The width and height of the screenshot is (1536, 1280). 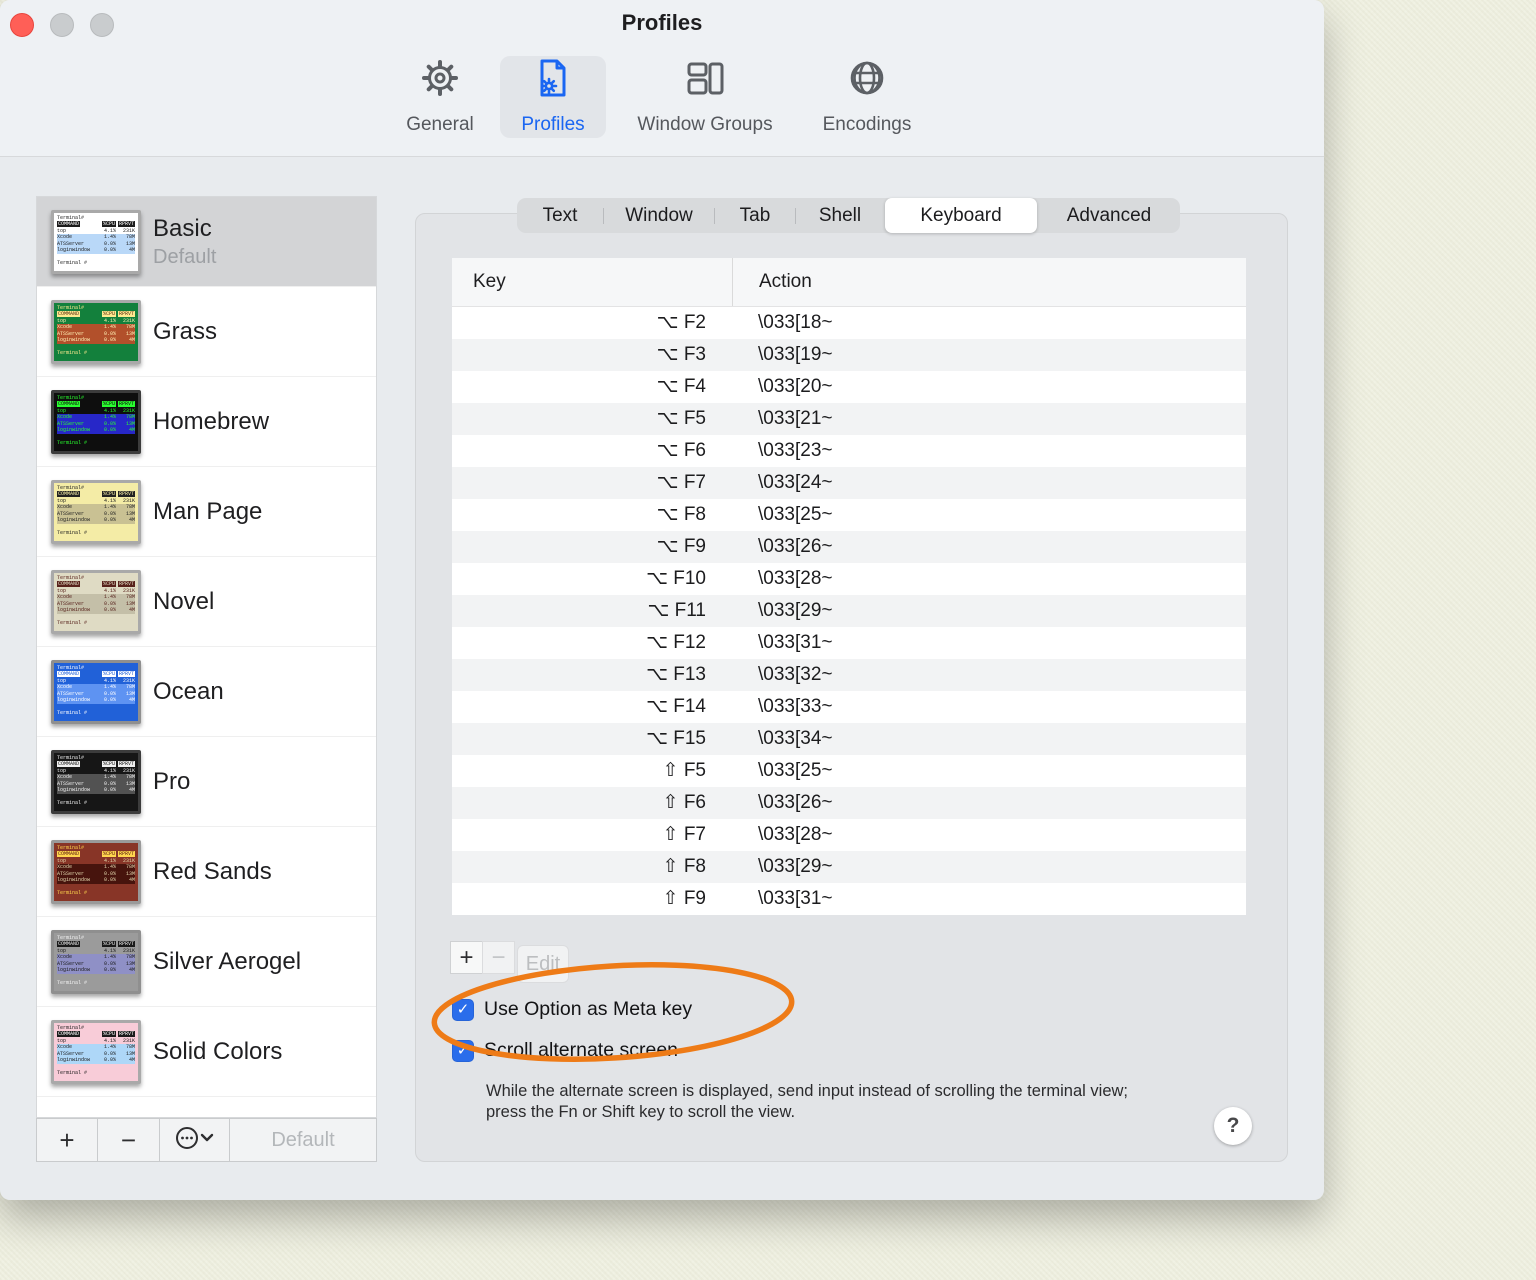 What do you see at coordinates (849, 835) in the screenshot?
I see `table-row: ⇧ F7 \033[28~` at bounding box center [849, 835].